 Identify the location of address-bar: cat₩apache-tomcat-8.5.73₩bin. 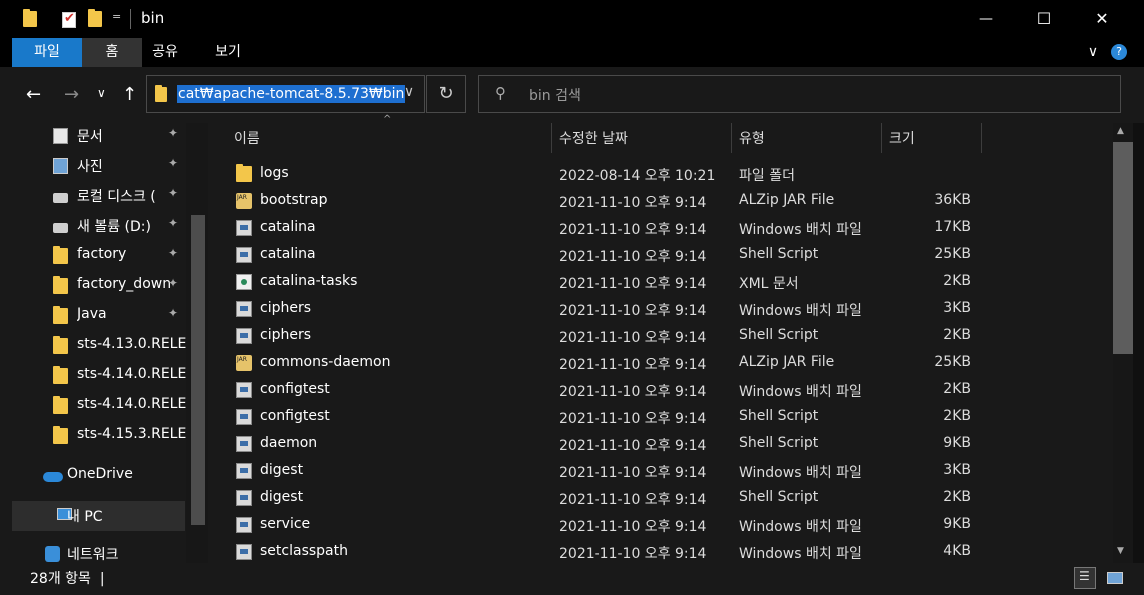
(285, 94).